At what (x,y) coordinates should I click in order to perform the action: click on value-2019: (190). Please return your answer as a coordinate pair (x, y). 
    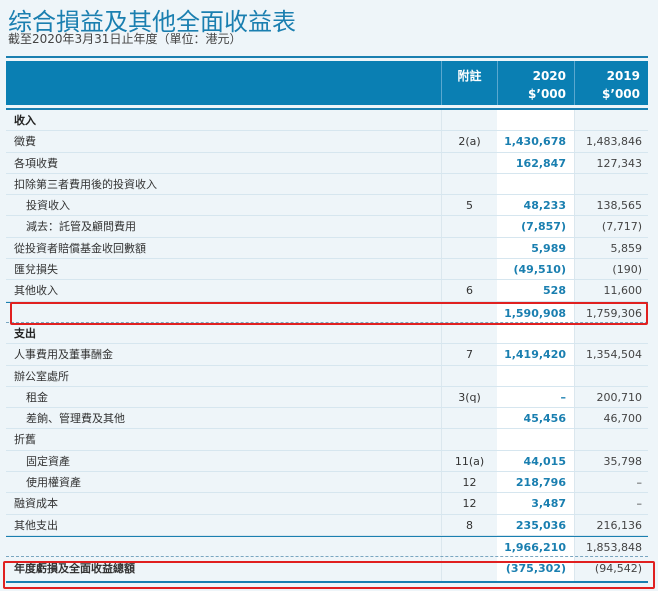
    Looking at the image, I should click on (611, 269).